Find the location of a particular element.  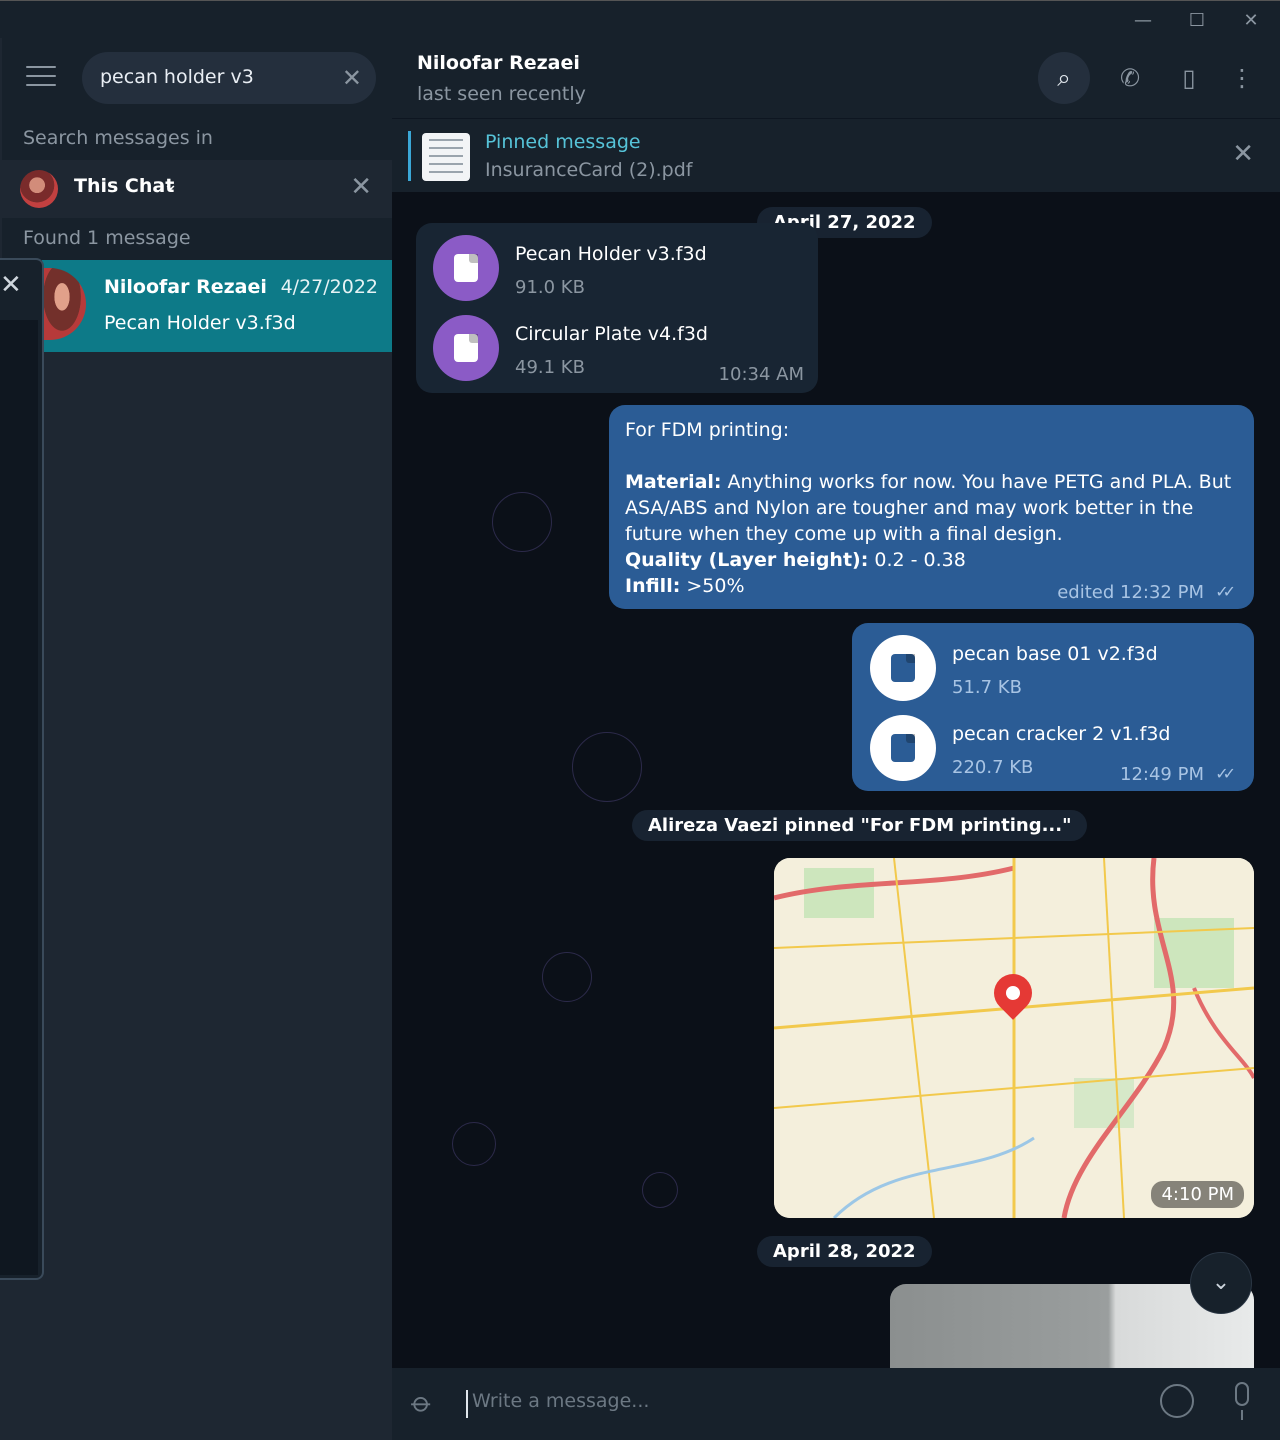

pinned-file: InsuranceCard (2).pdf is located at coordinates (589, 170).